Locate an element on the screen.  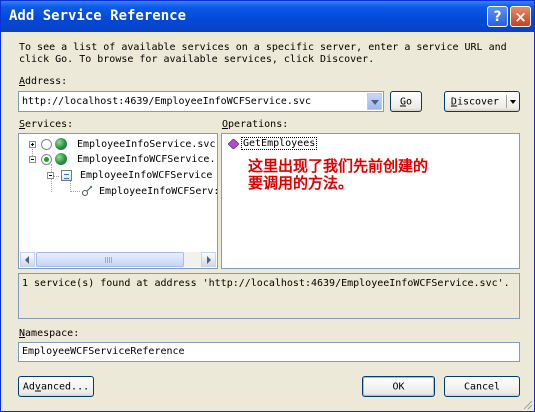
scroll-thumb is located at coordinates (110, 259).